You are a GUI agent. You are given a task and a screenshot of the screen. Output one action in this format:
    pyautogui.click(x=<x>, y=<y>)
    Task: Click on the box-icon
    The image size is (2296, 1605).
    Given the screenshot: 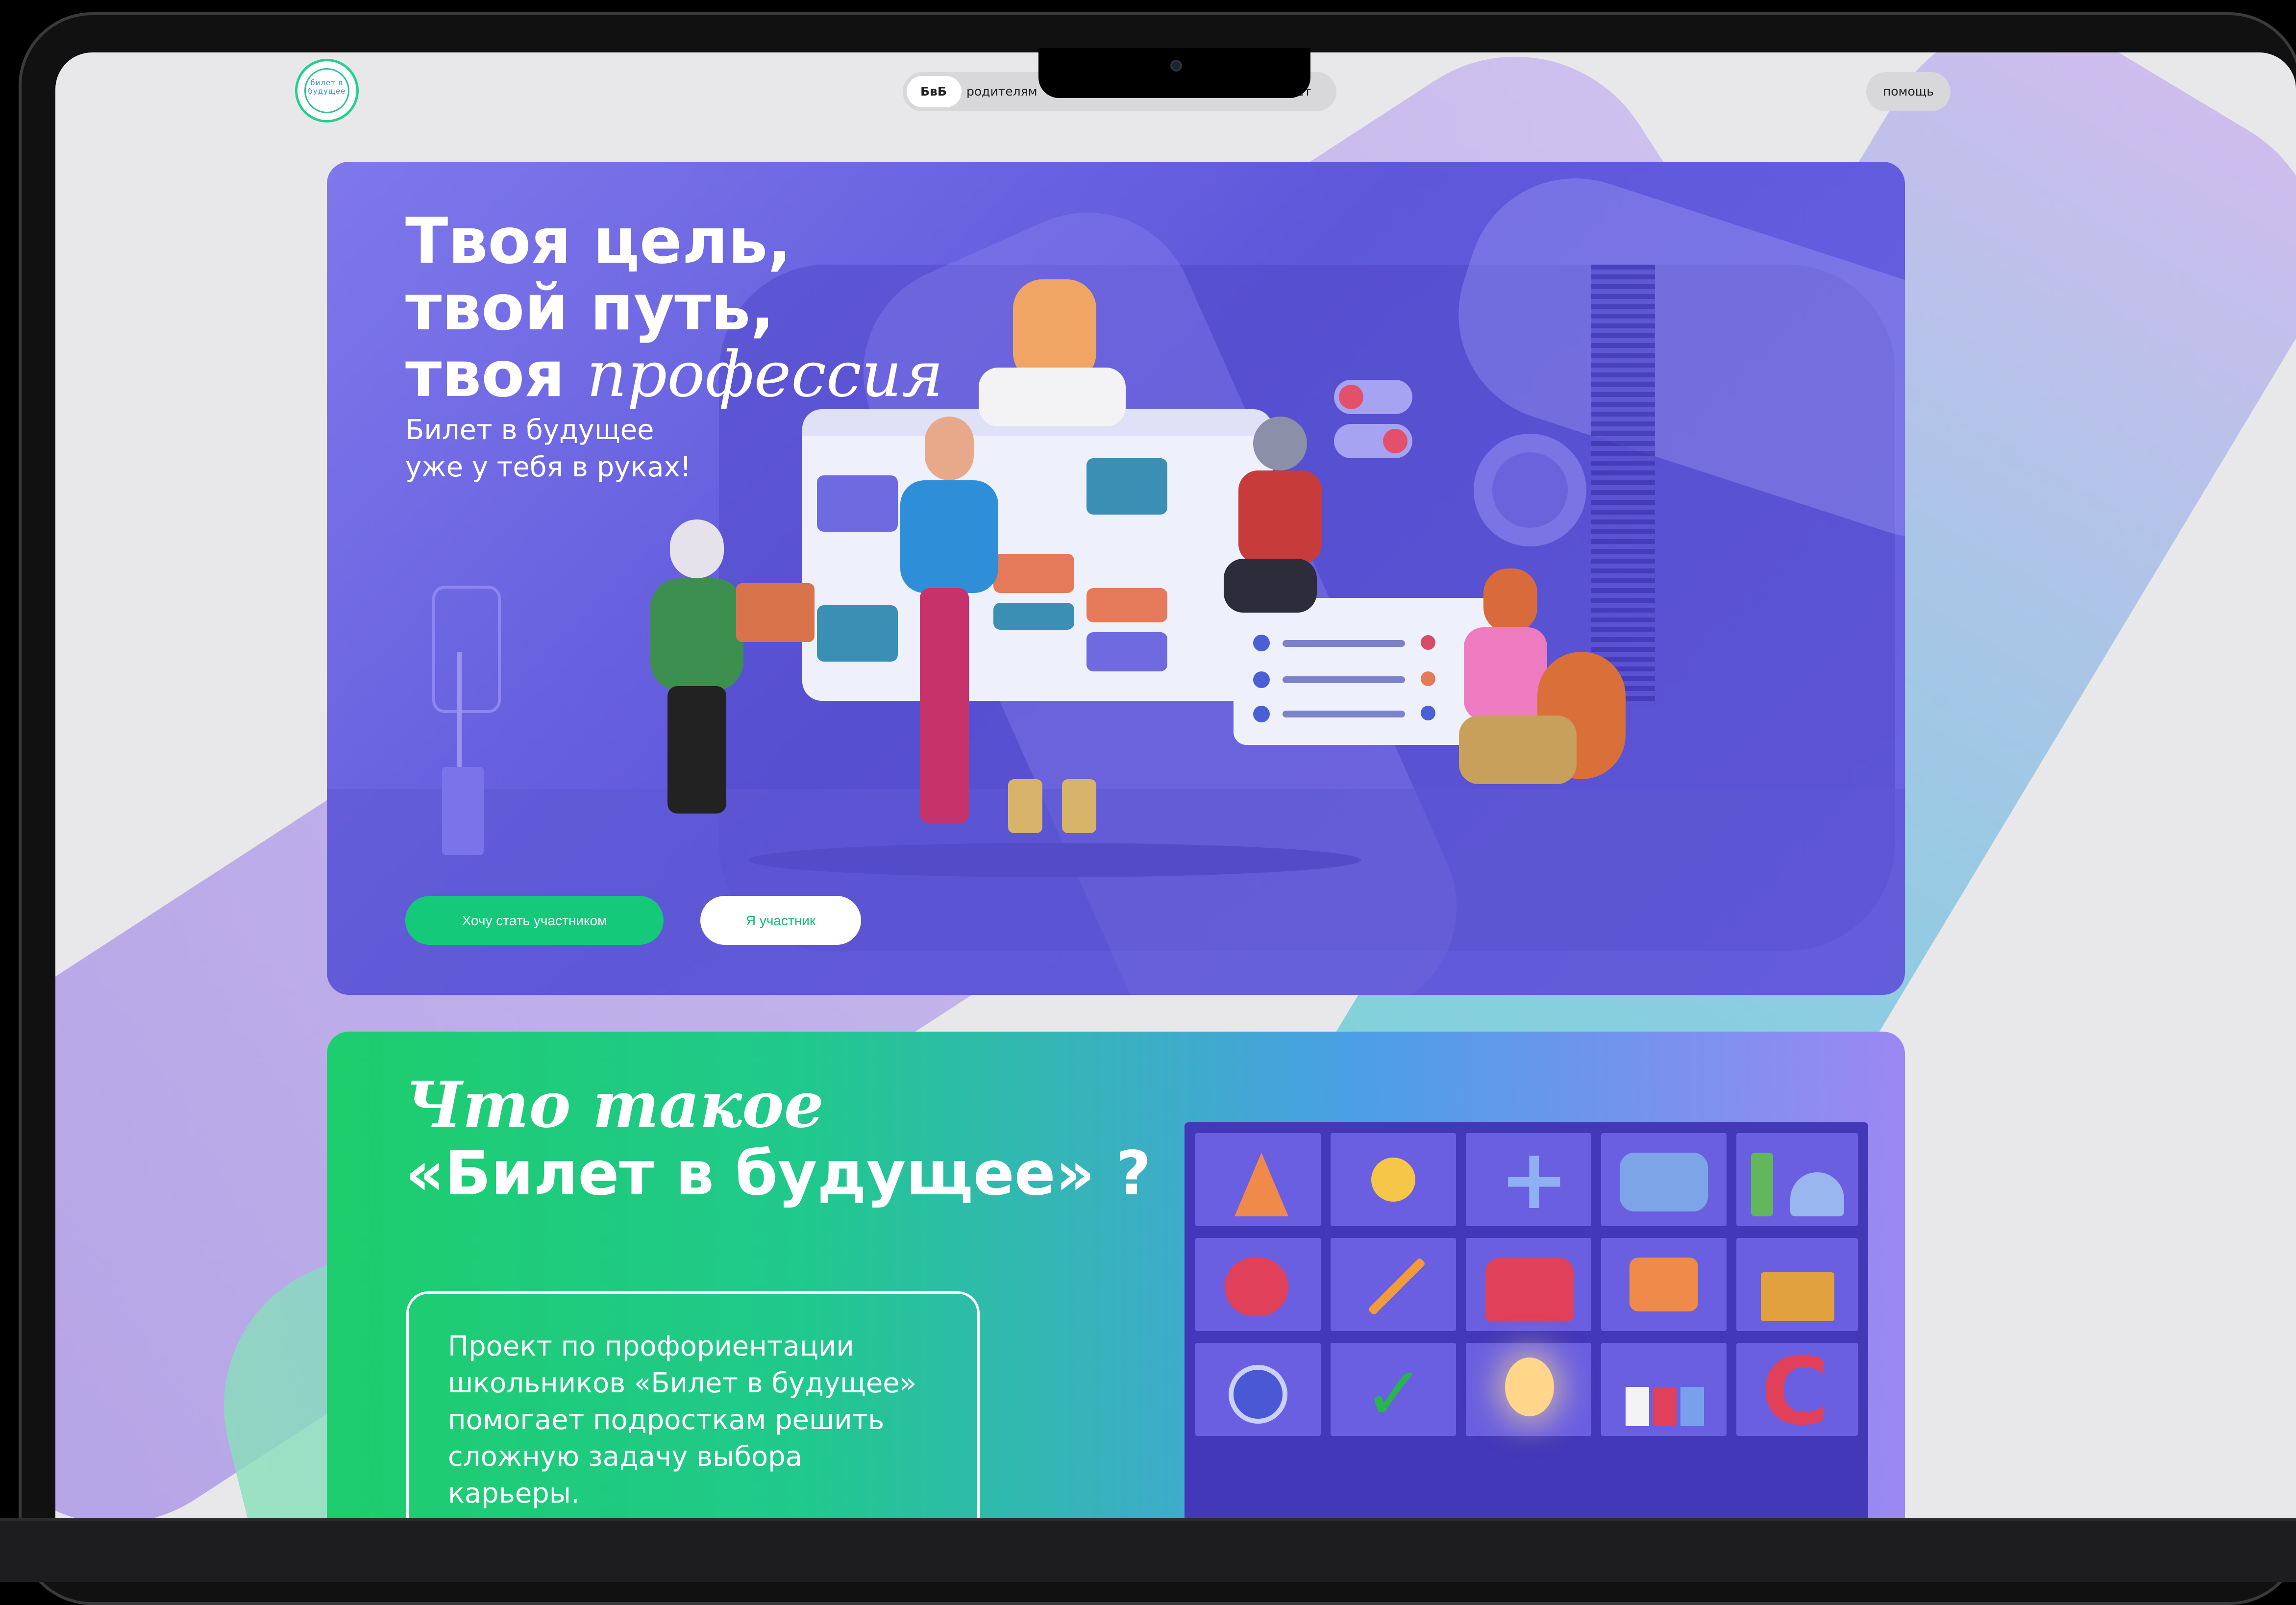 What is the action you would take?
    pyautogui.click(x=1798, y=1296)
    